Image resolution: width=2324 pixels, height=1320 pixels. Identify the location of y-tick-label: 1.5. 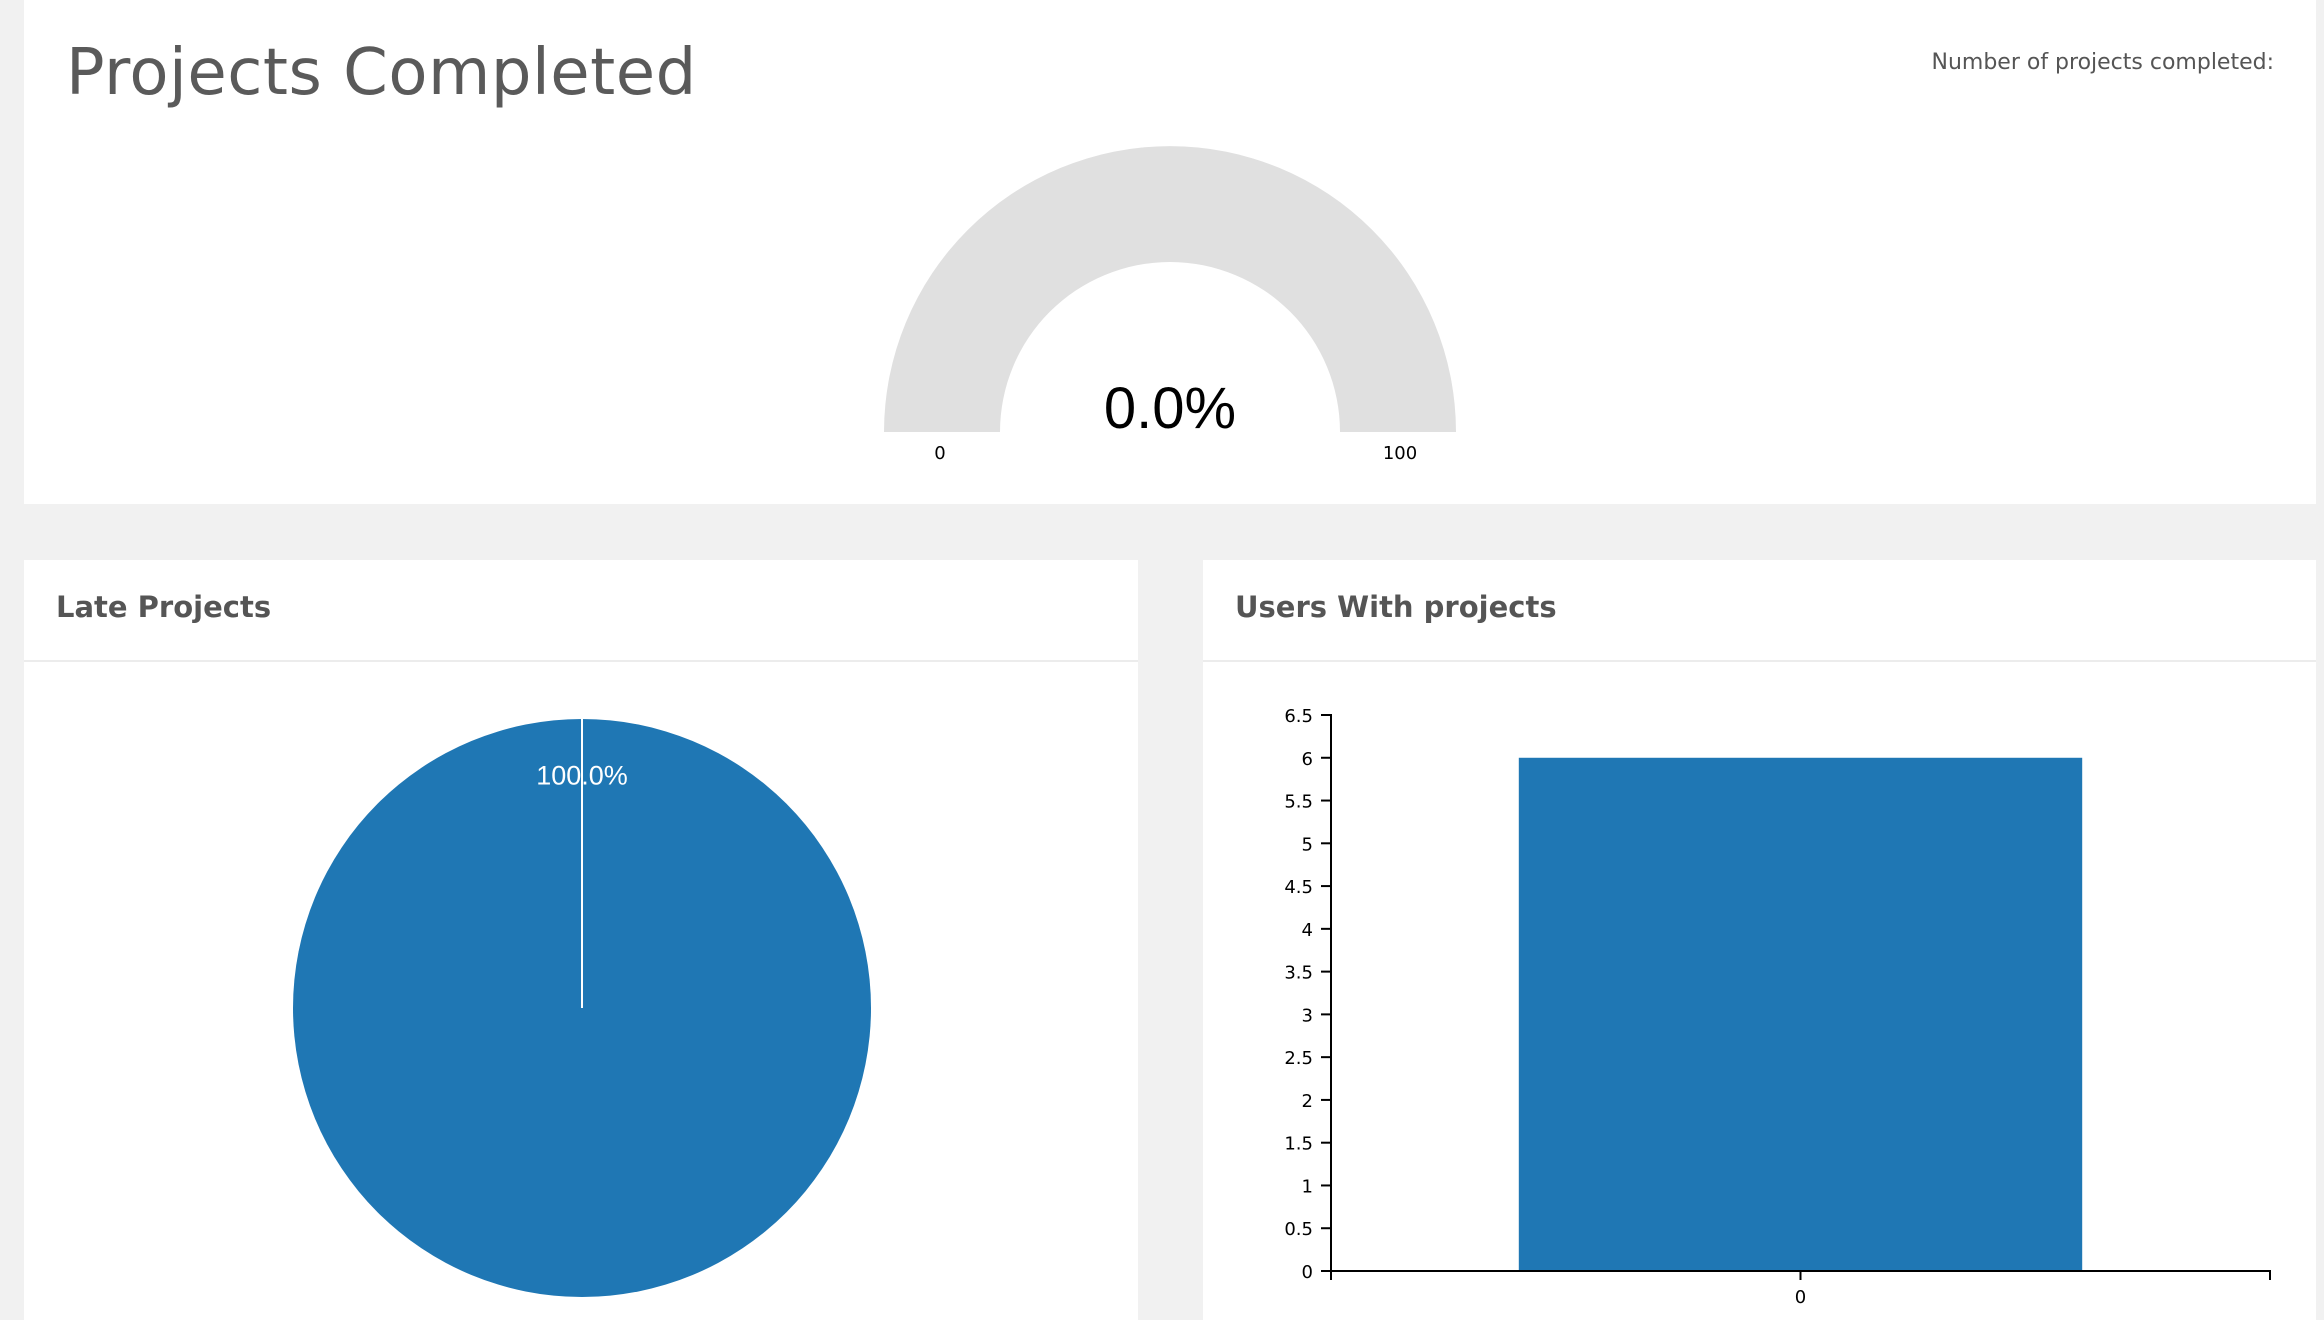
(1298, 1144).